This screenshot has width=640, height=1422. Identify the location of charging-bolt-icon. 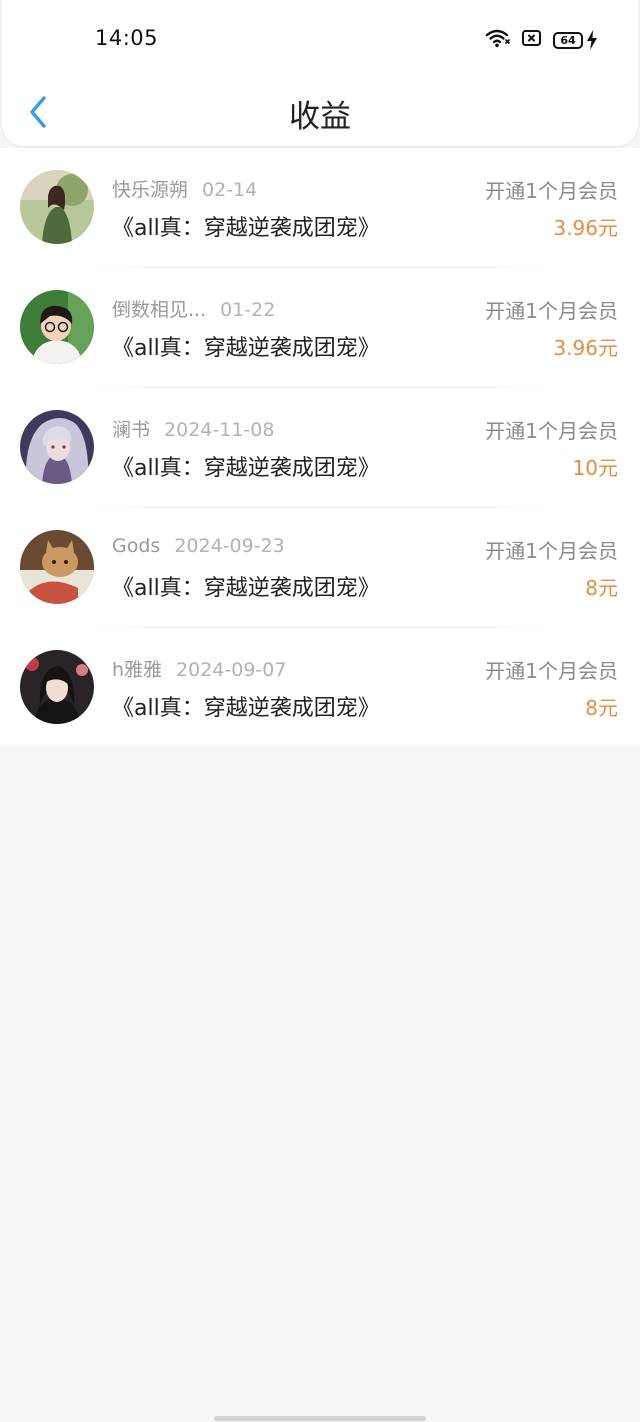
(592, 40).